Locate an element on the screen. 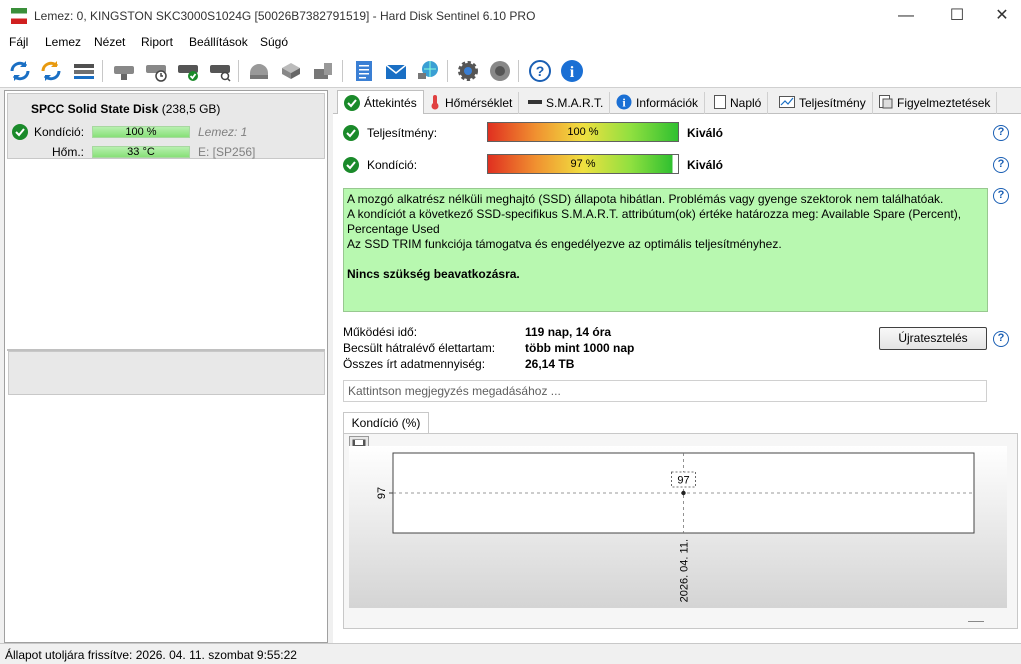 The width and height of the screenshot is (1021, 664). disk-index: Lemez: 1 is located at coordinates (223, 132).